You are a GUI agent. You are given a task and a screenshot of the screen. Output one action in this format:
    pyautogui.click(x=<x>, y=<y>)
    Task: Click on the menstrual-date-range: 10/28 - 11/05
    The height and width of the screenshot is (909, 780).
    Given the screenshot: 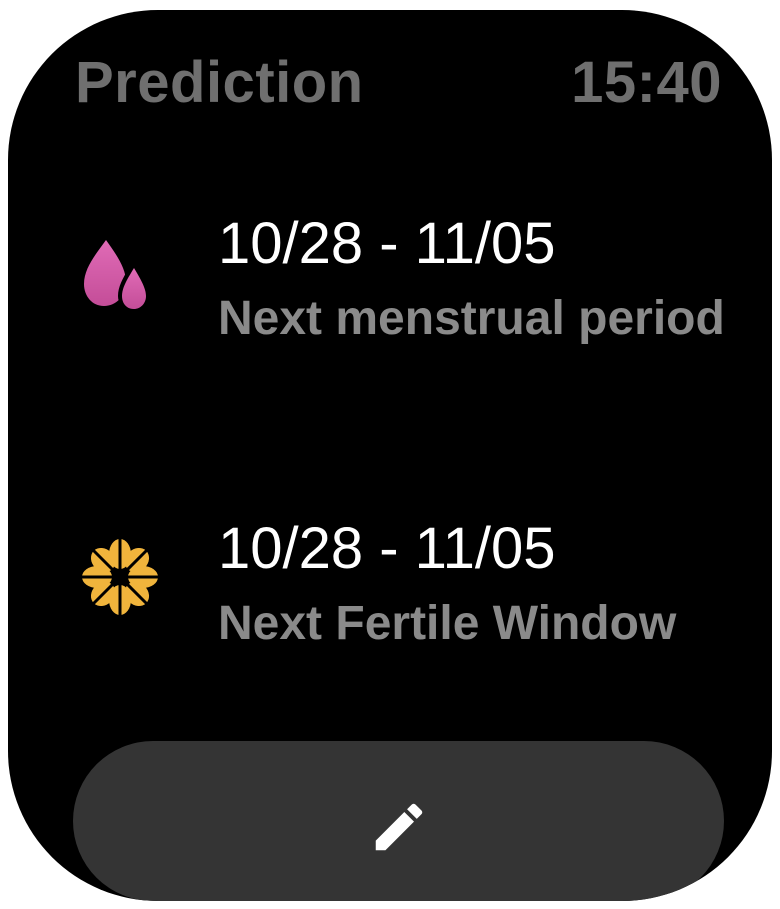 What is the action you would take?
    pyautogui.click(x=387, y=243)
    